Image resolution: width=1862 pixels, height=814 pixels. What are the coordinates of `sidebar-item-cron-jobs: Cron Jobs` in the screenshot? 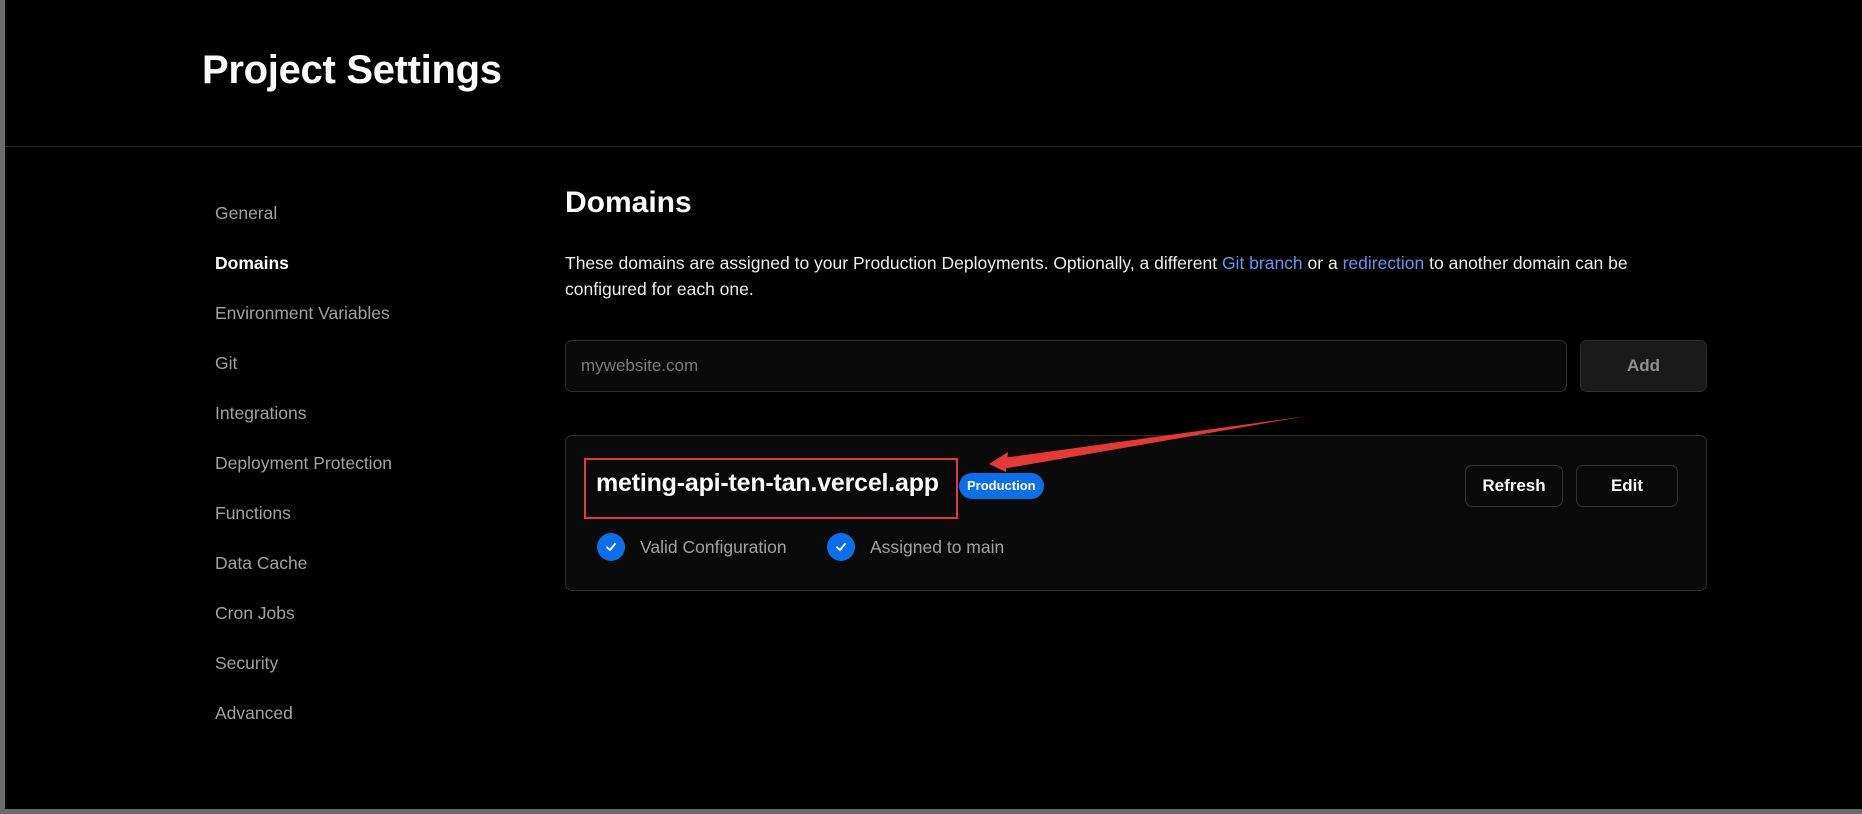 It's located at (355, 623).